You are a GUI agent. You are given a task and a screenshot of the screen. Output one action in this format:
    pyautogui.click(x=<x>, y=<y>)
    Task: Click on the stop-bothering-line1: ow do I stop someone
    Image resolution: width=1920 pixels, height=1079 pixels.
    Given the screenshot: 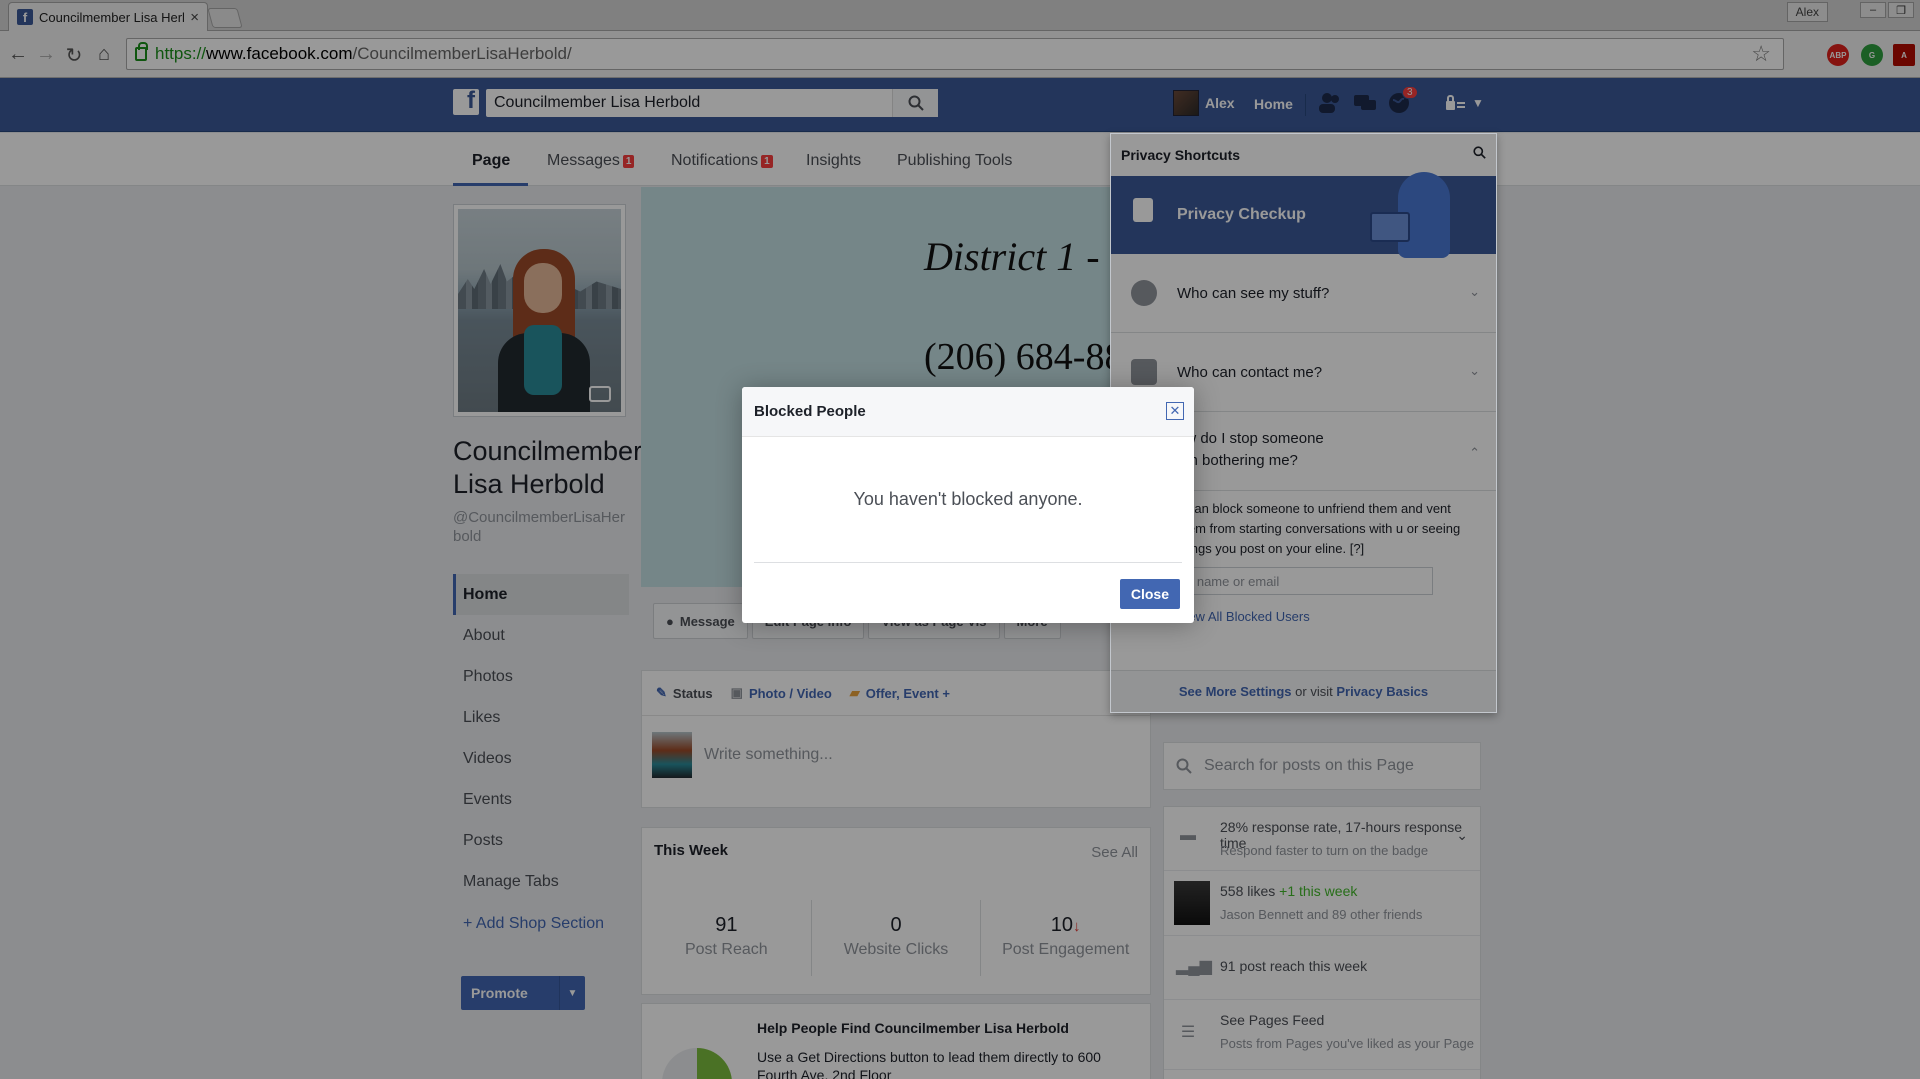 What is the action you would take?
    pyautogui.click(x=1250, y=438)
    